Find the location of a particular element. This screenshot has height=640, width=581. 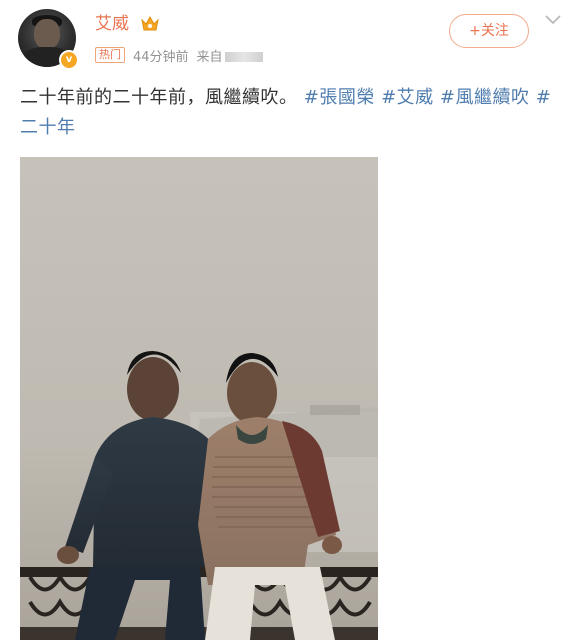

post-header: v 艾威 热门 44分钟前 来自 +关注 is located at coordinates (290, 40).